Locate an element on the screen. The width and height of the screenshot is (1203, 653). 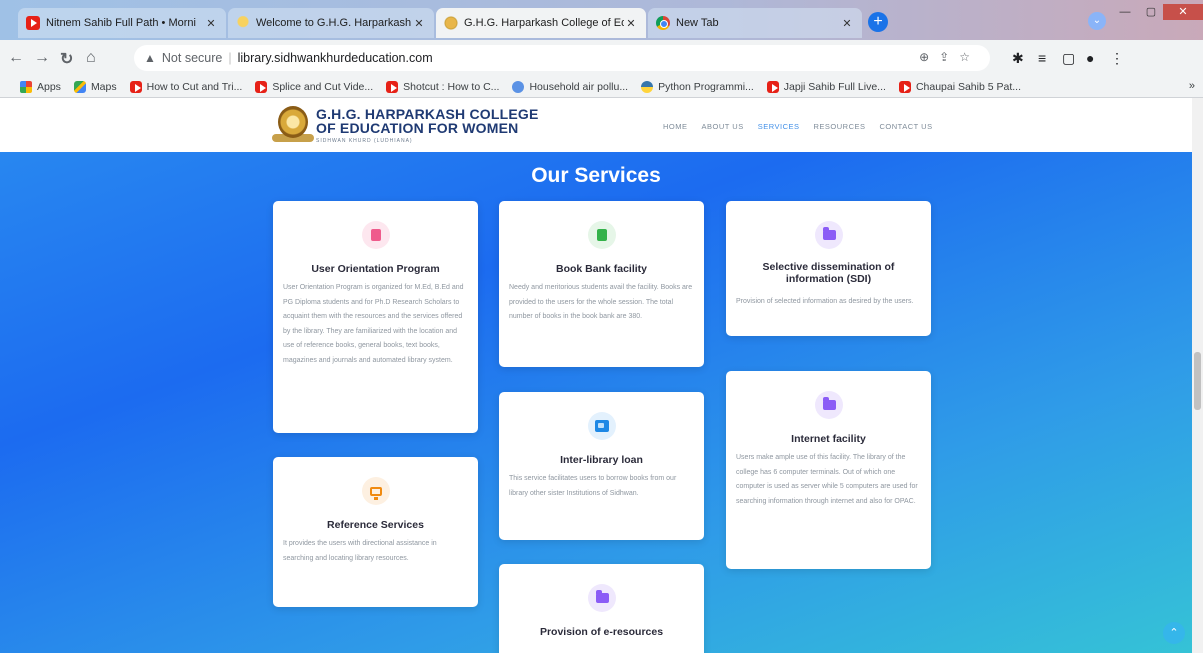
page-title: Our Services is located at coordinates (596, 175).